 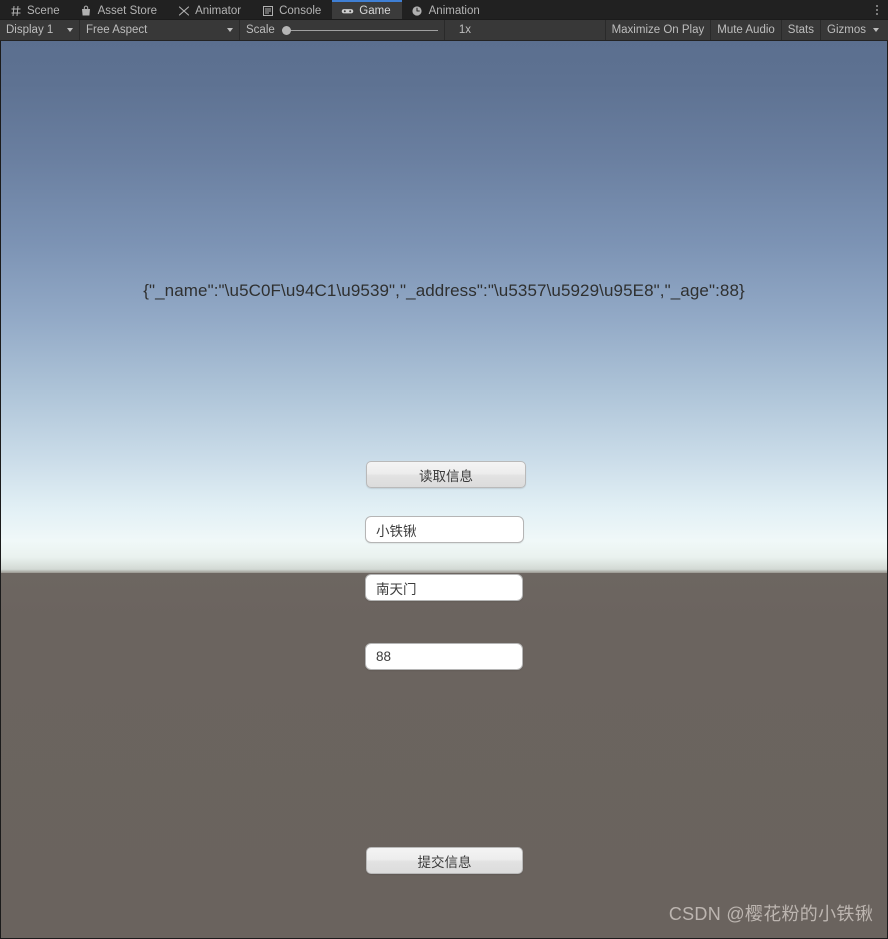 What do you see at coordinates (678, 9) in the screenshot?
I see `tab-bar-spacer` at bounding box center [678, 9].